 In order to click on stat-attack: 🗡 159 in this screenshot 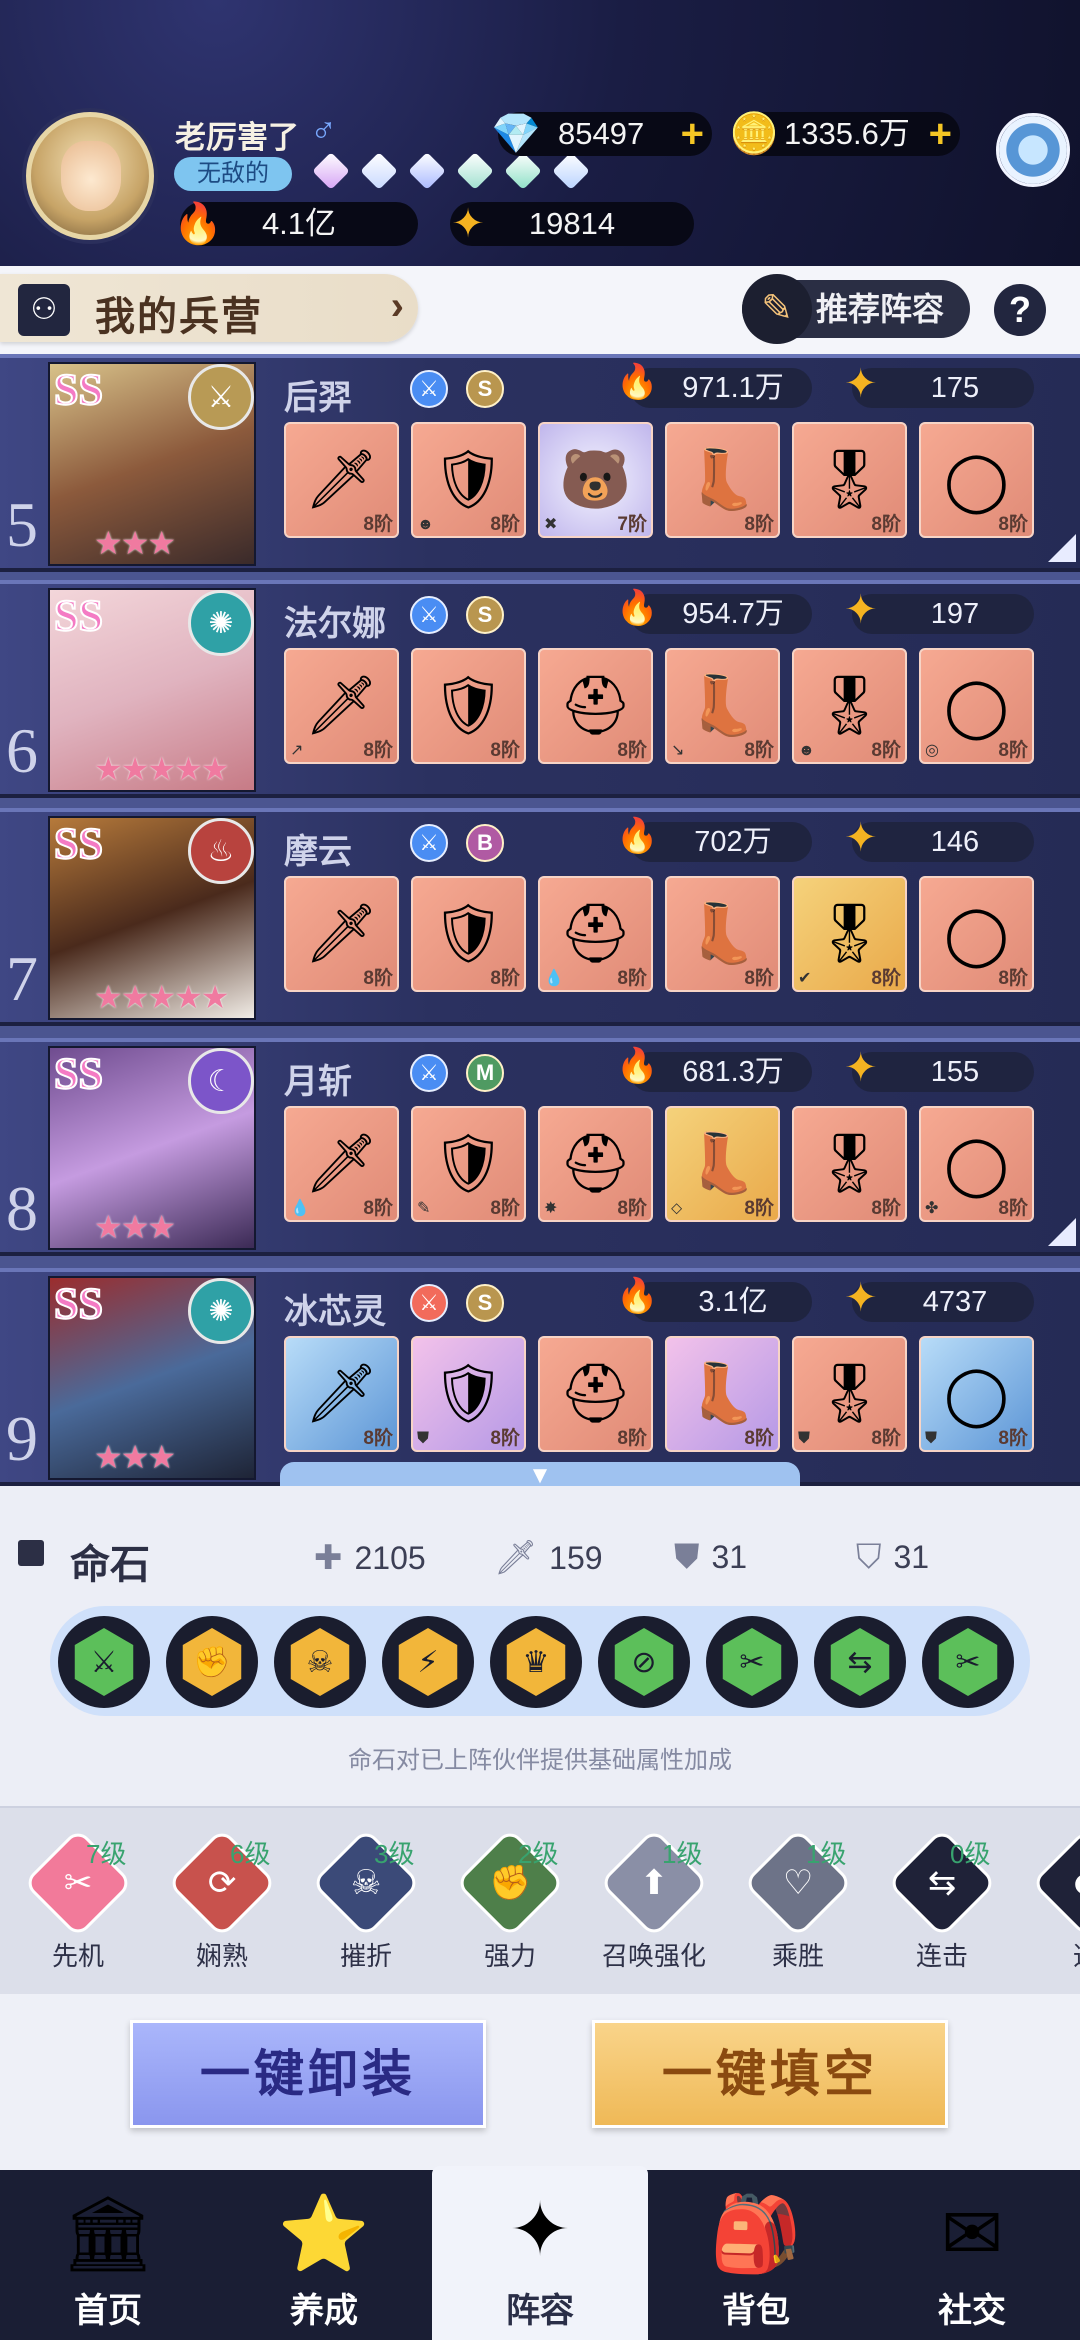, I will do `click(548, 1558)`.